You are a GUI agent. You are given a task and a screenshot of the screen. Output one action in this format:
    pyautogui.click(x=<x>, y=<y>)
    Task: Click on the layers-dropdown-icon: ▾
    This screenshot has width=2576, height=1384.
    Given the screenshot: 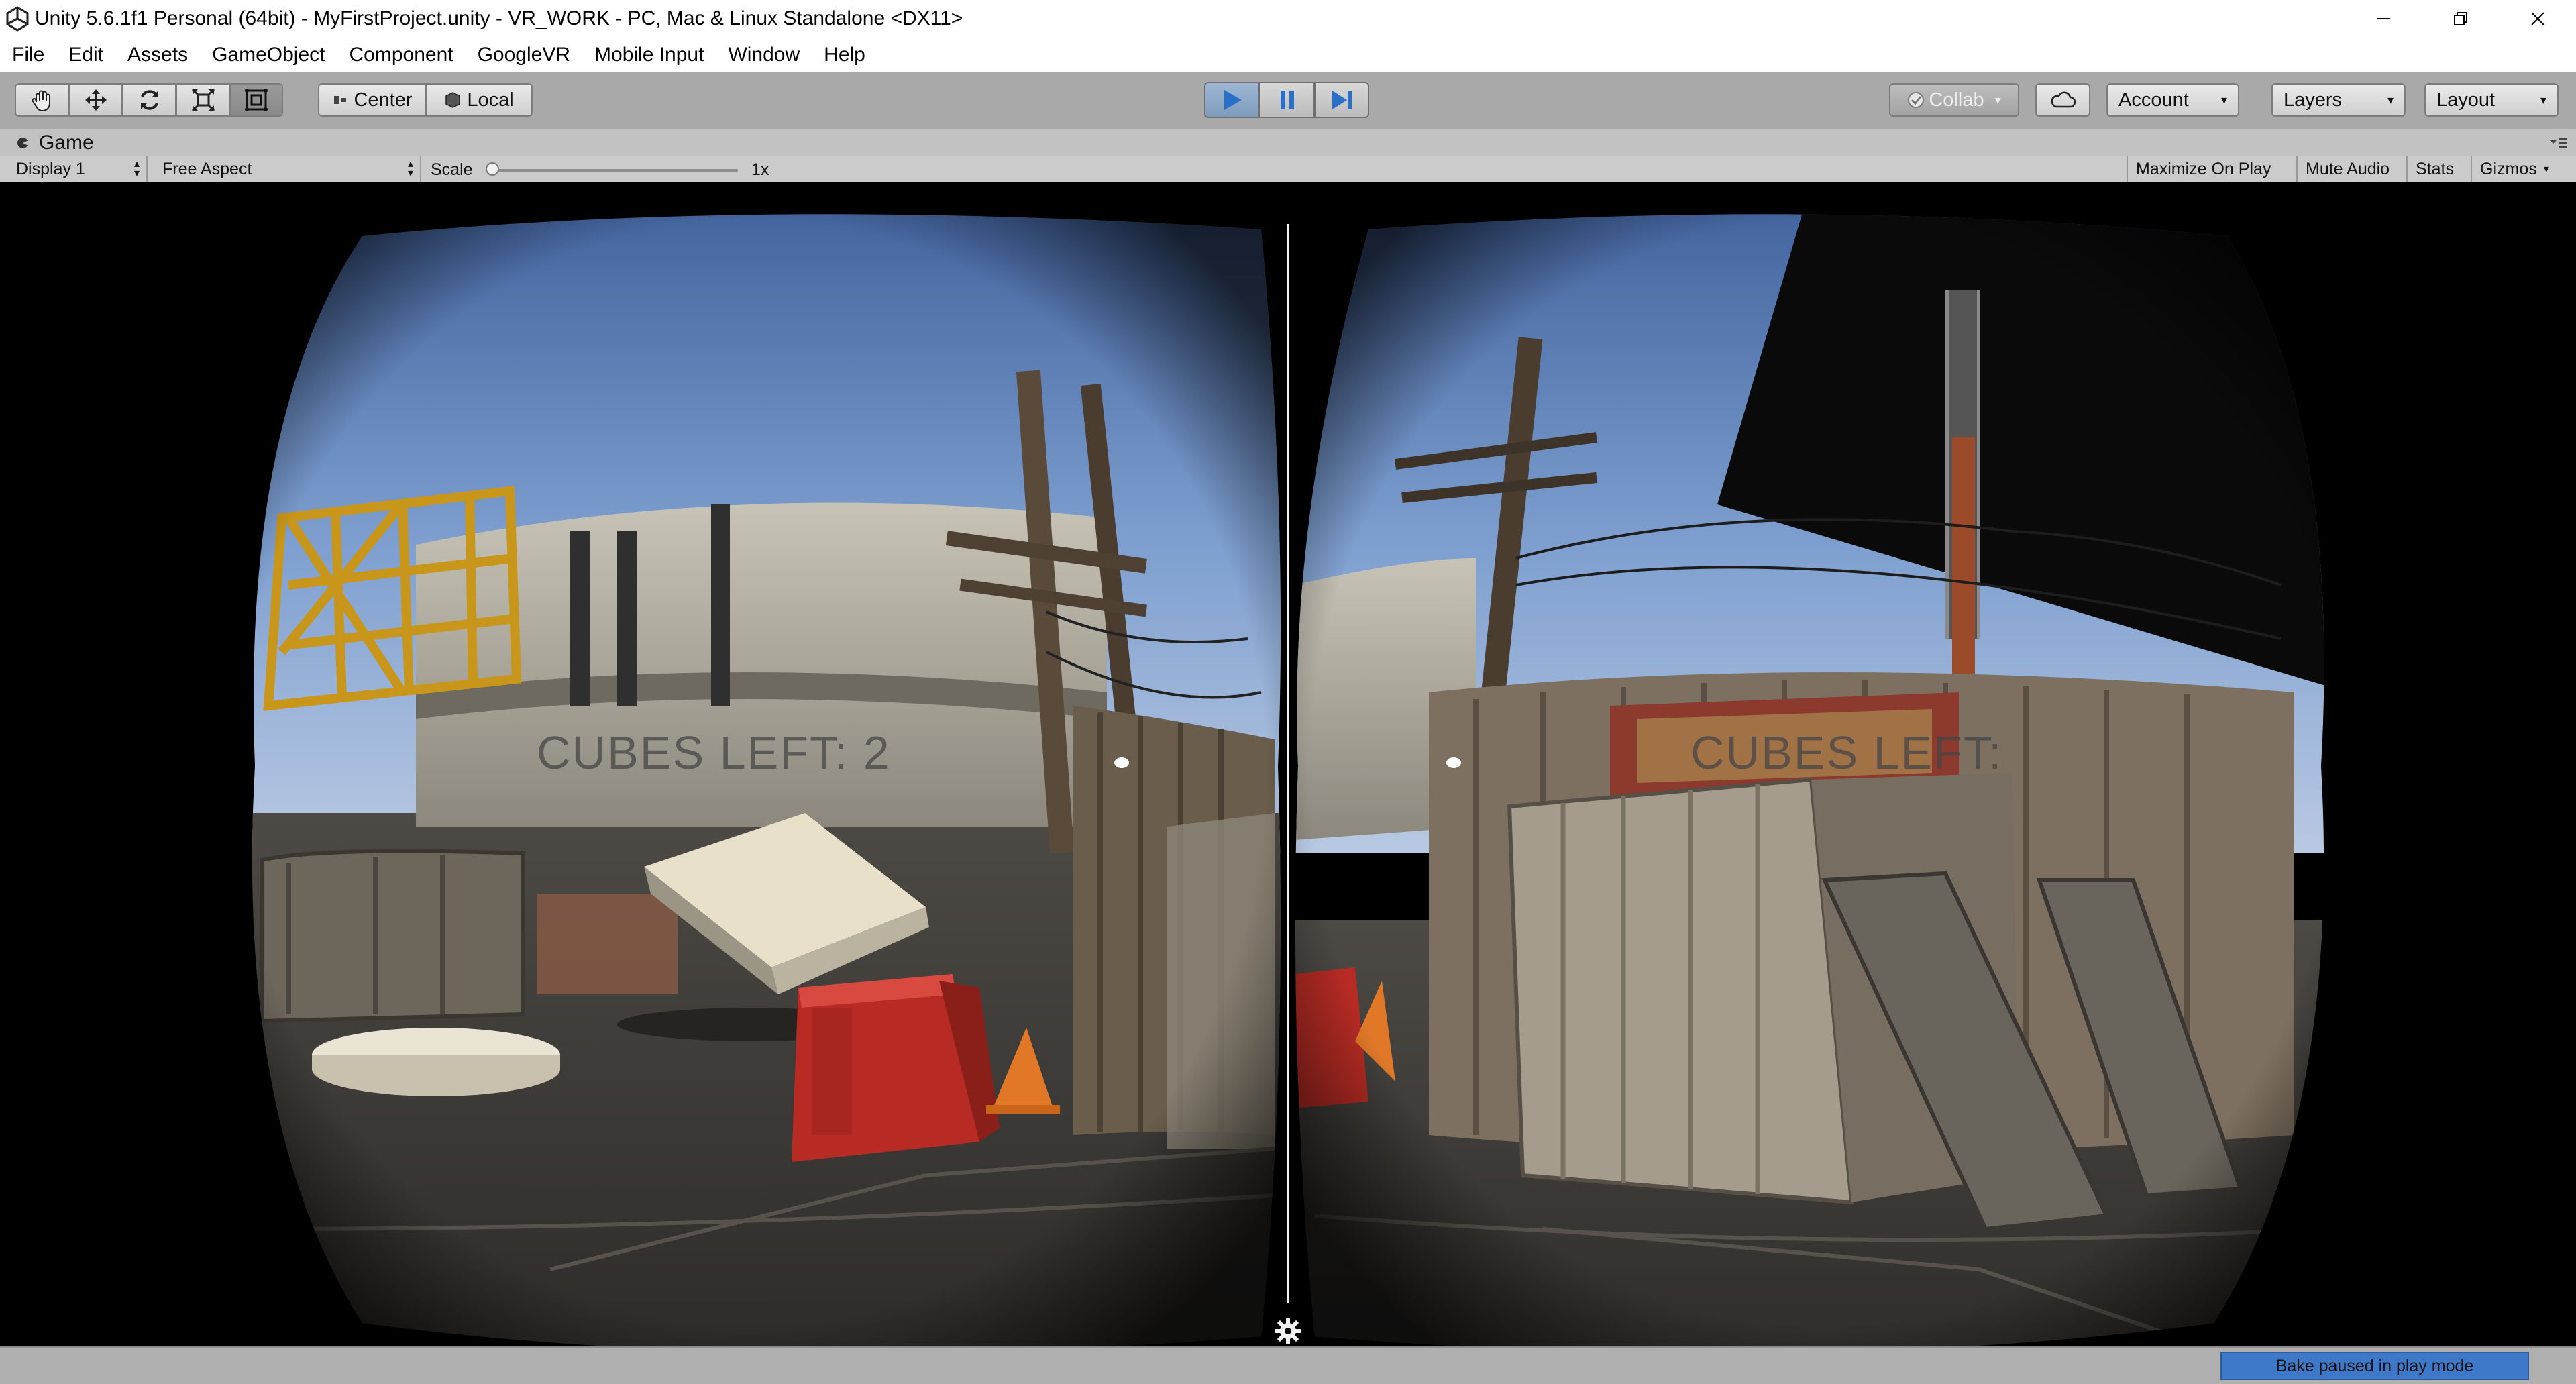 What is the action you would take?
    pyautogui.click(x=2390, y=100)
    